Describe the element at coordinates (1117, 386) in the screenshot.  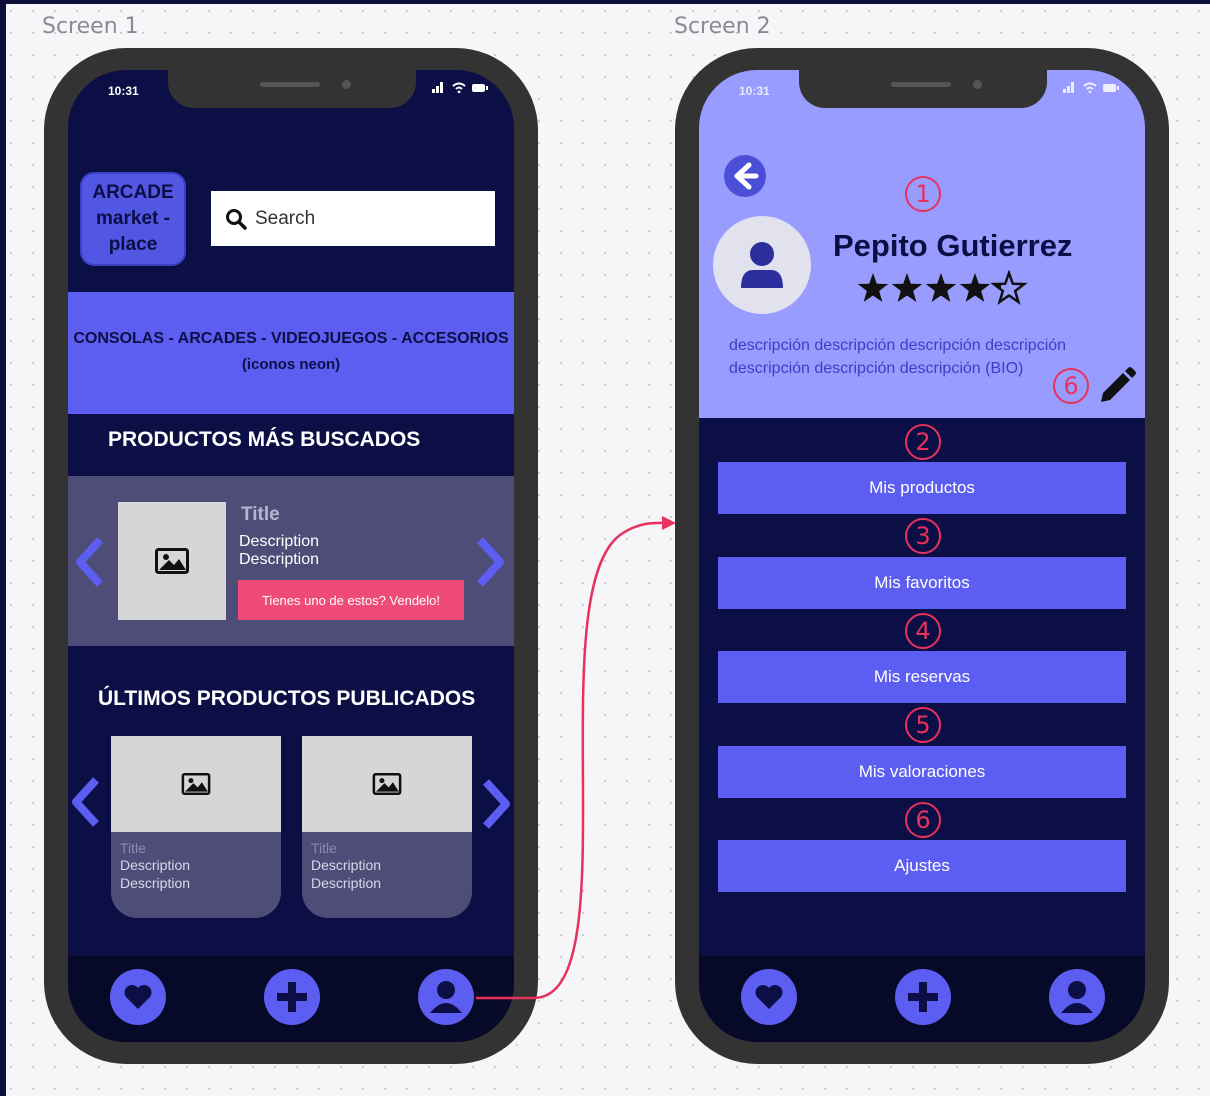
I see `pencil-icon` at that location.